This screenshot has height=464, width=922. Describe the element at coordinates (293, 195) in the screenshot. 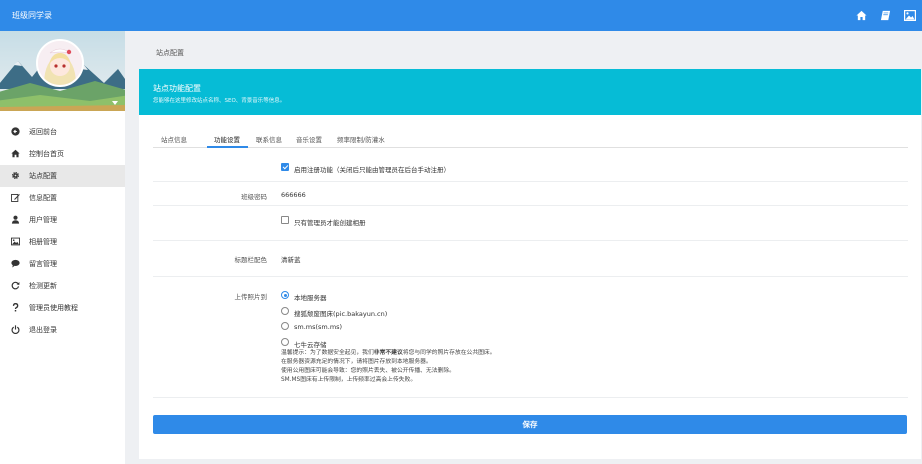

I see `class-password-input: 666666` at that location.